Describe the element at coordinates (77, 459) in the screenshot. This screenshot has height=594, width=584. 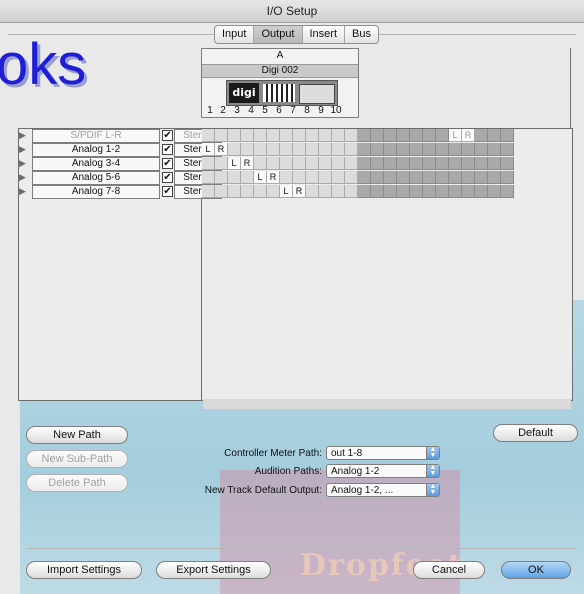
I see `new-sub-path-button: New Sub-Path` at that location.